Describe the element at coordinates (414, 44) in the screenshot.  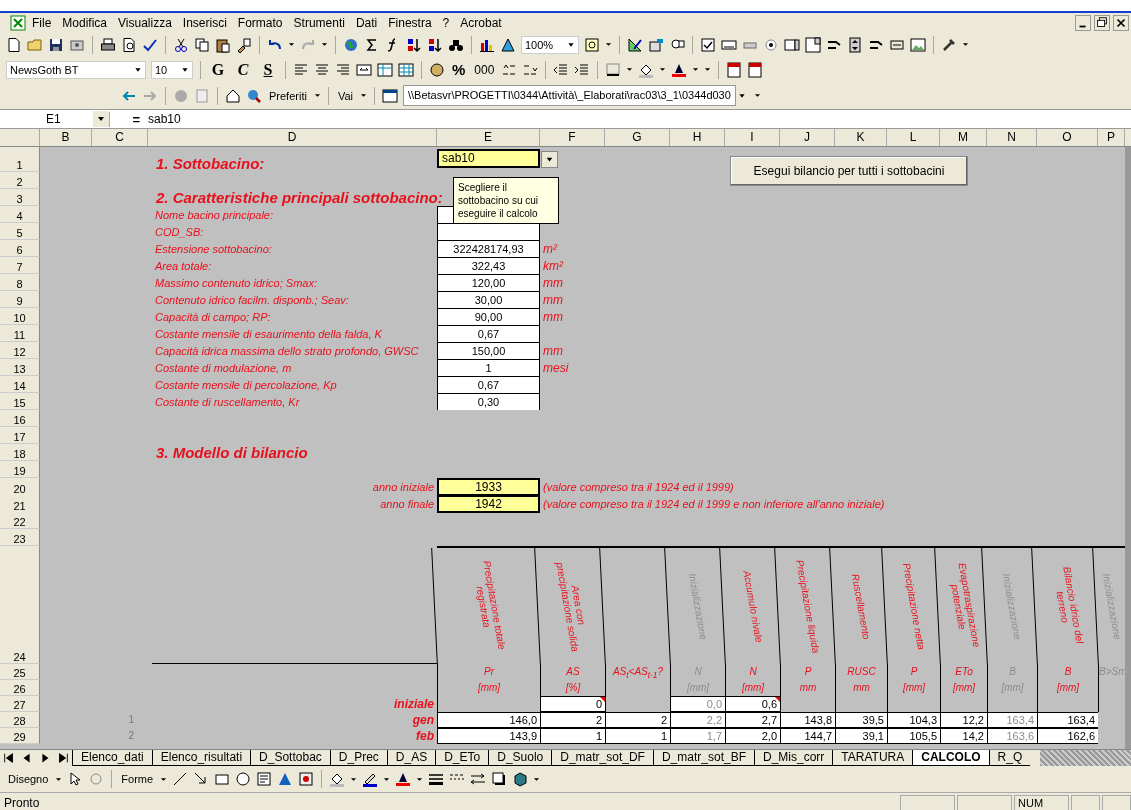
I see `sort-ascending-icon` at that location.